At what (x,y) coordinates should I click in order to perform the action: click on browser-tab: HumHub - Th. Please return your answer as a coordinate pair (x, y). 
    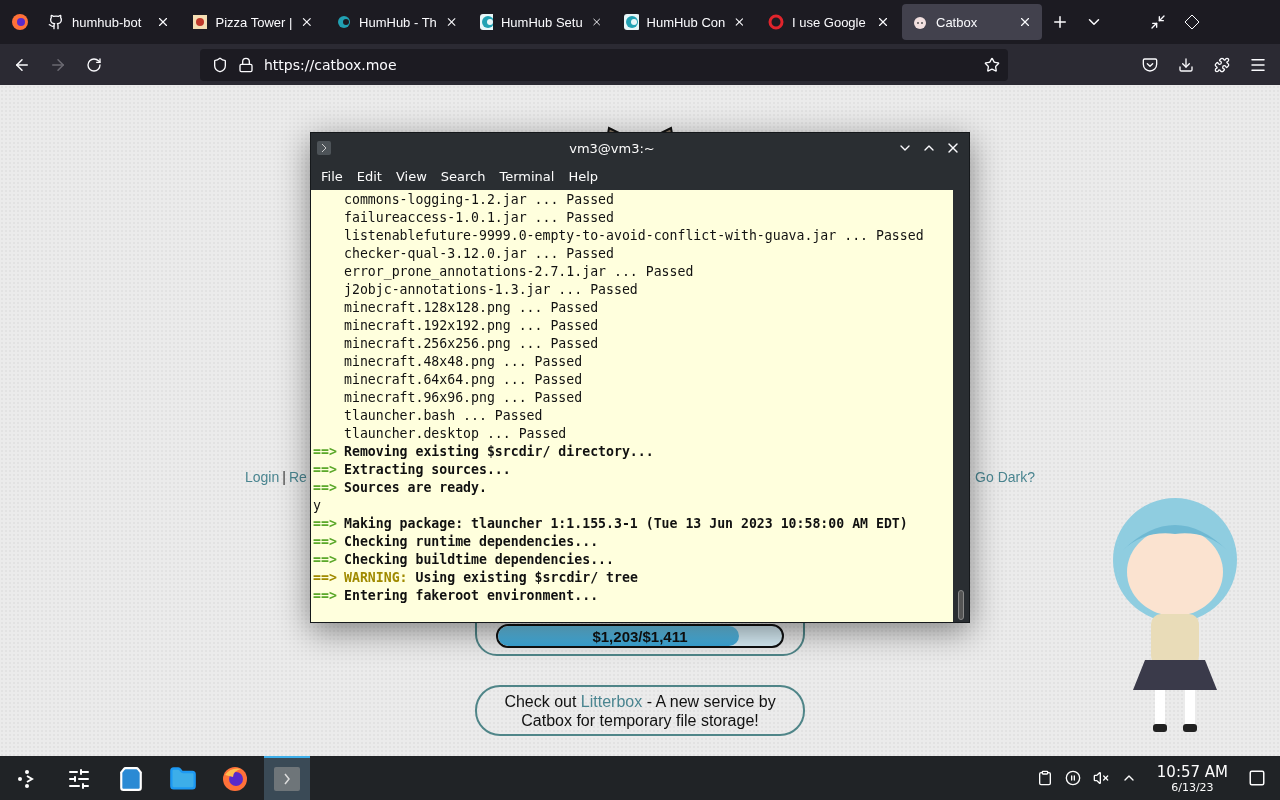
    Looking at the image, I should click on (397, 22).